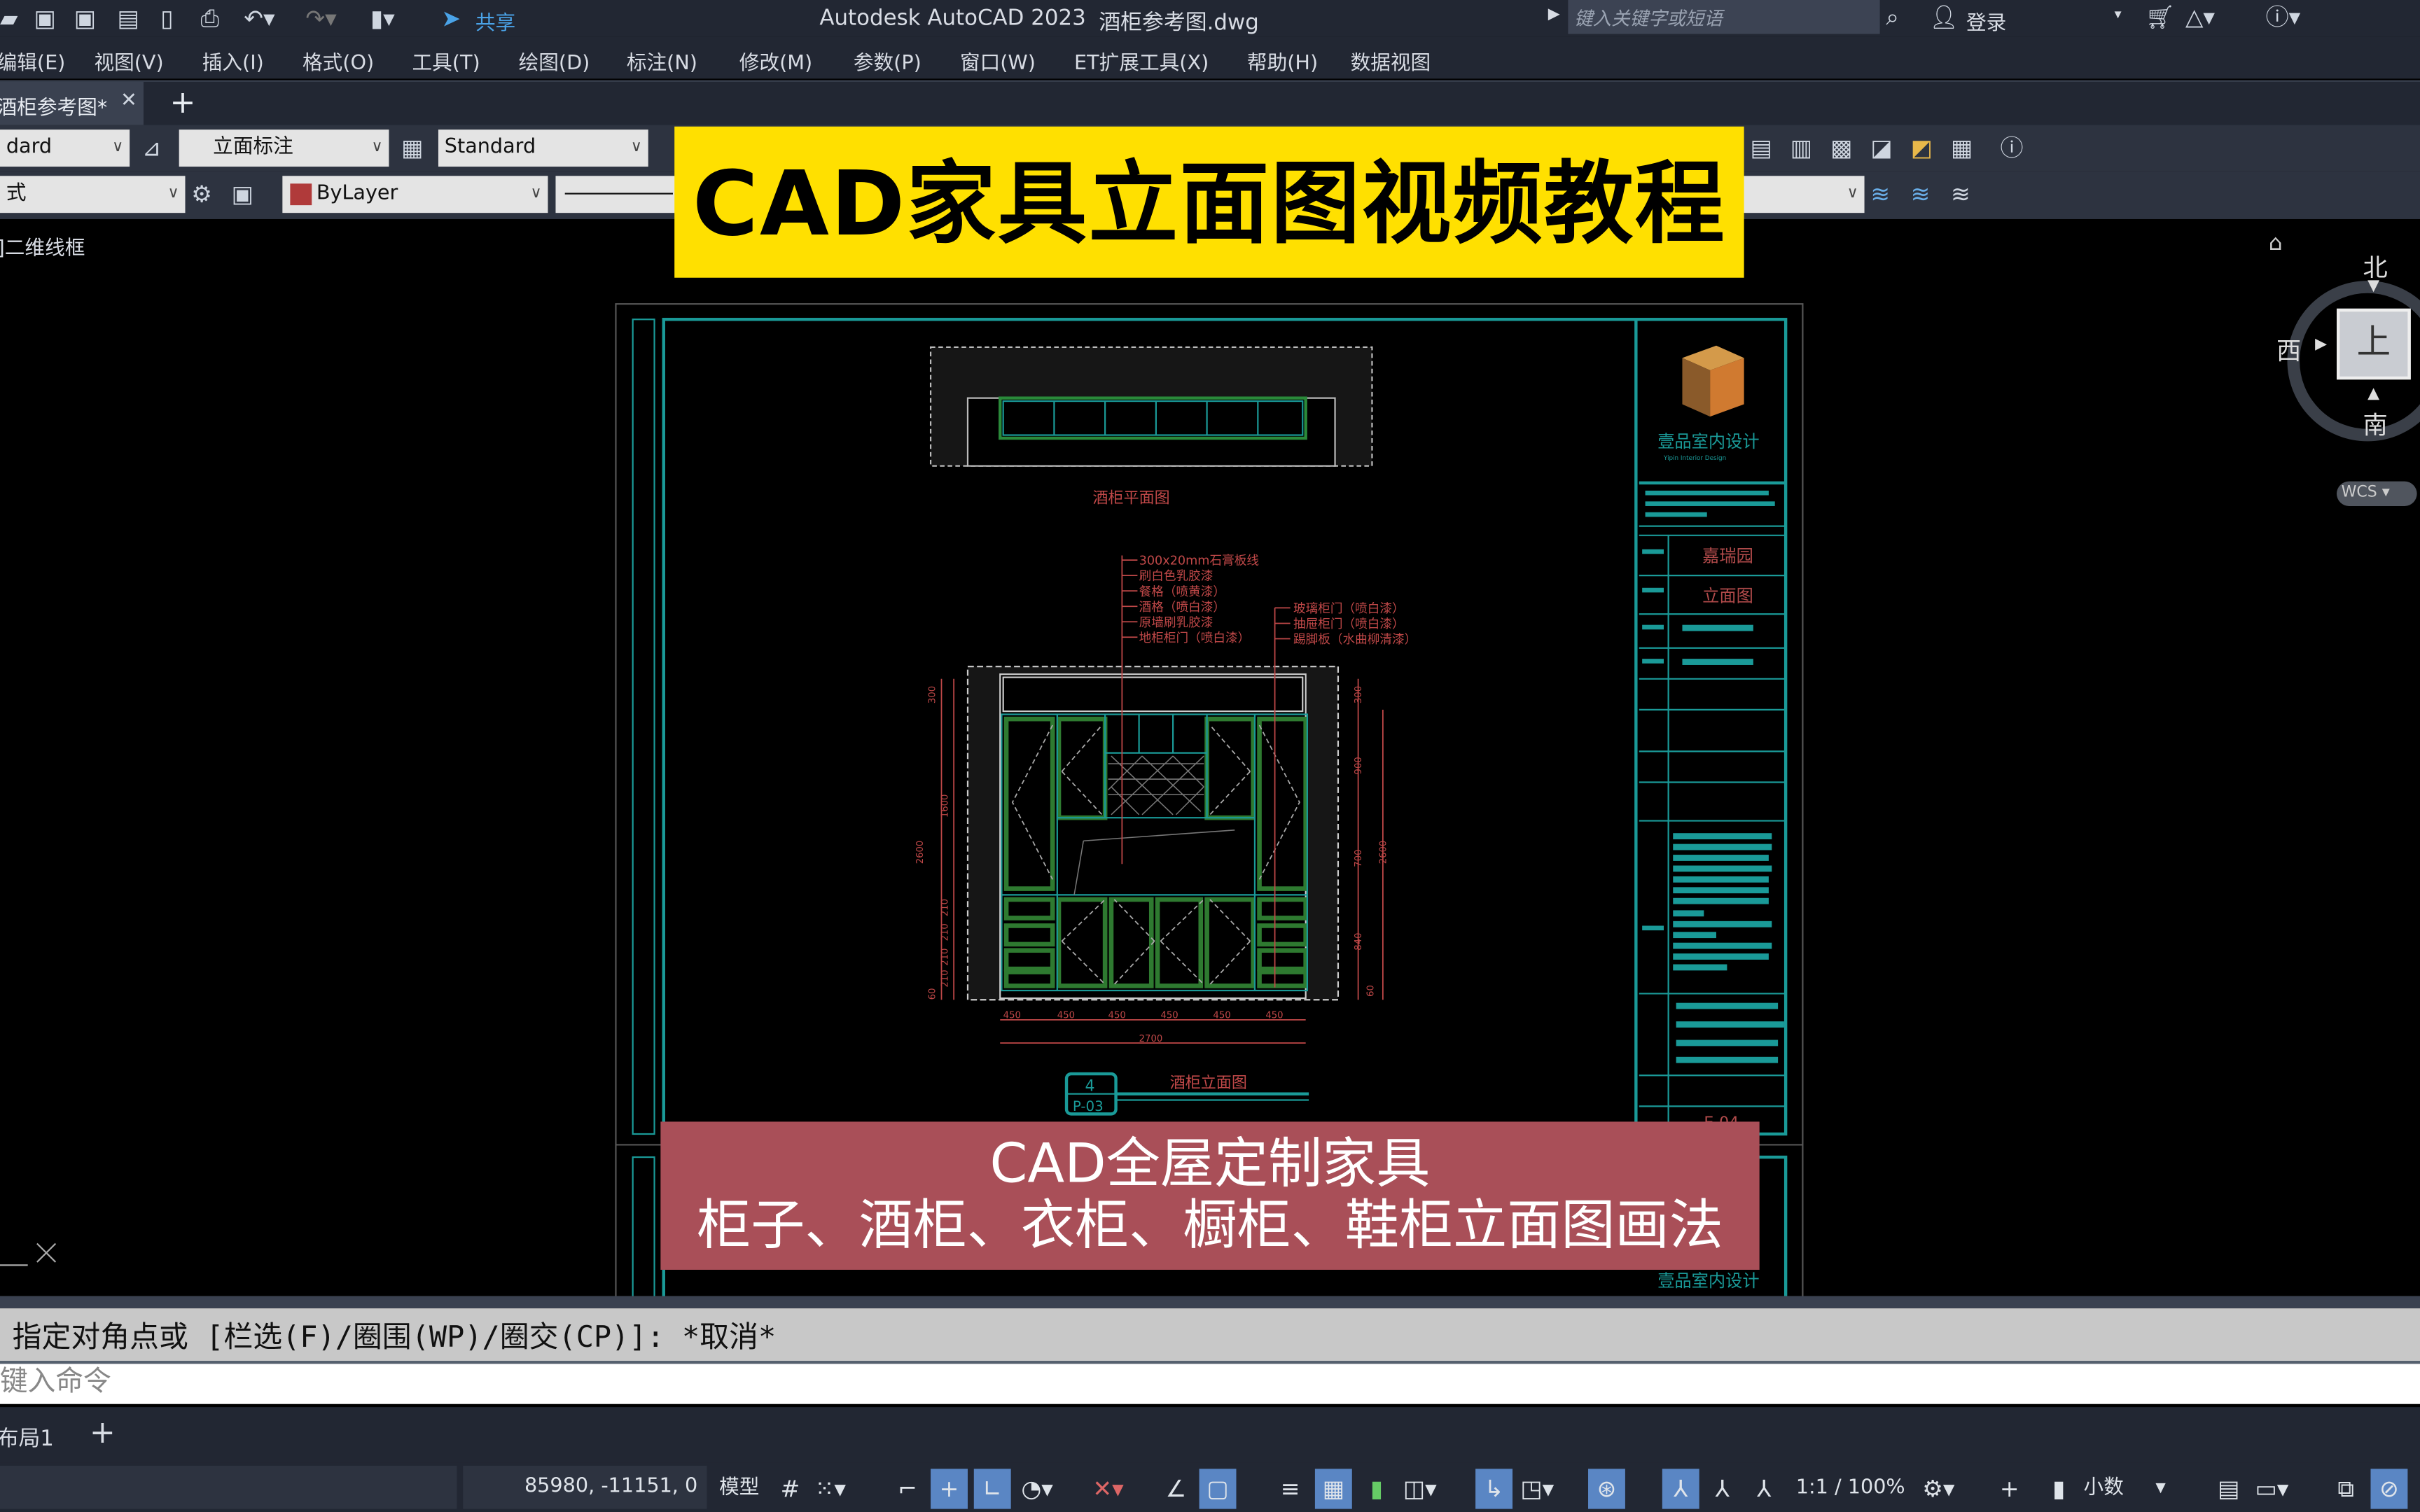  I want to click on color-select: ByLayer ∨, so click(415, 195).